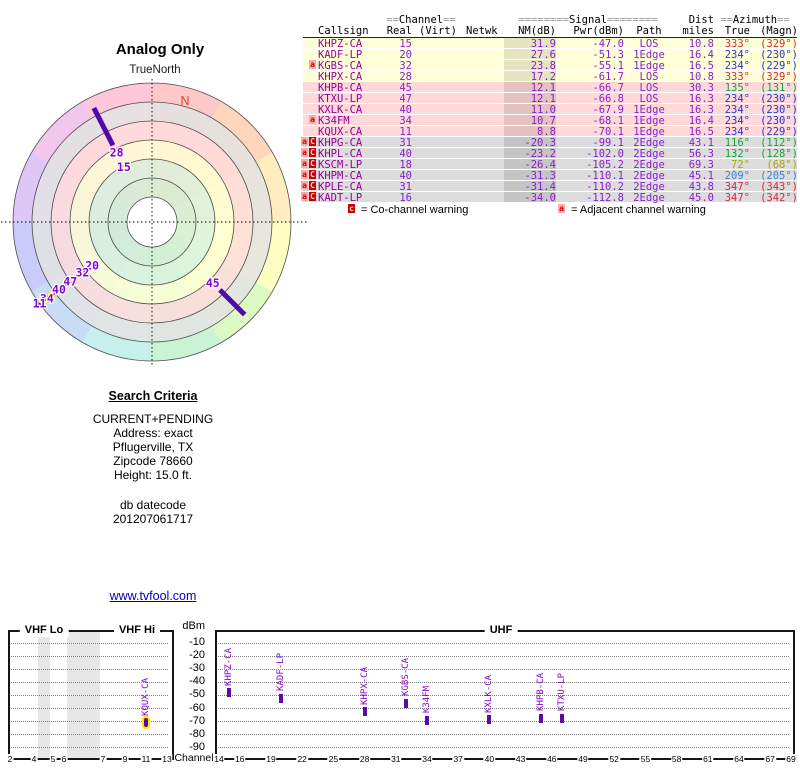 The height and width of the screenshot is (768, 800). Describe the element at coordinates (137, 630) in the screenshot. I see `vhf-hi-label: VHF Hi` at that location.